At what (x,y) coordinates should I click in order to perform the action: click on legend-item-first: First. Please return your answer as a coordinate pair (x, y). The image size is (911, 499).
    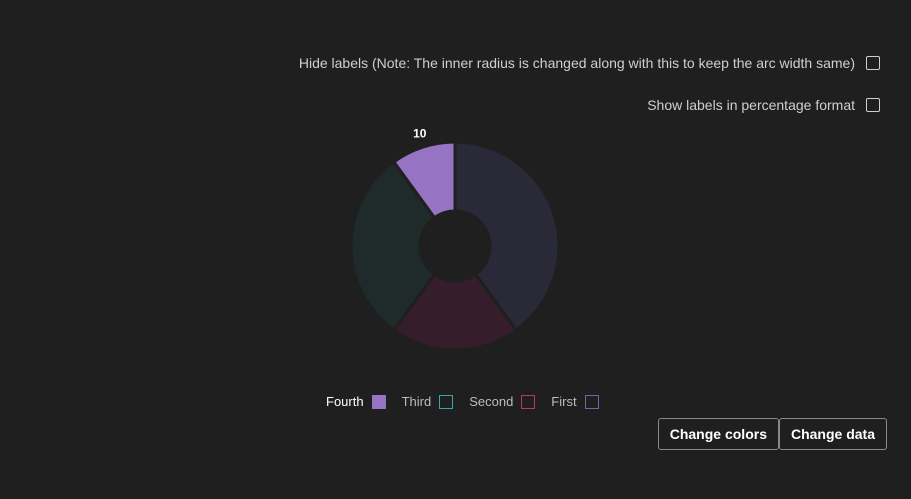
    Looking at the image, I should click on (575, 401).